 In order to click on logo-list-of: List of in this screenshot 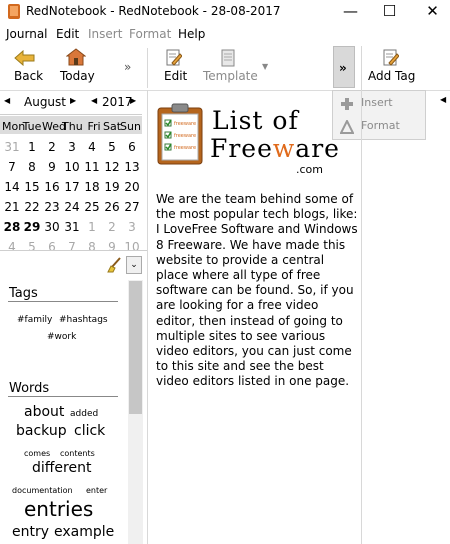, I will do `click(255, 120)`.